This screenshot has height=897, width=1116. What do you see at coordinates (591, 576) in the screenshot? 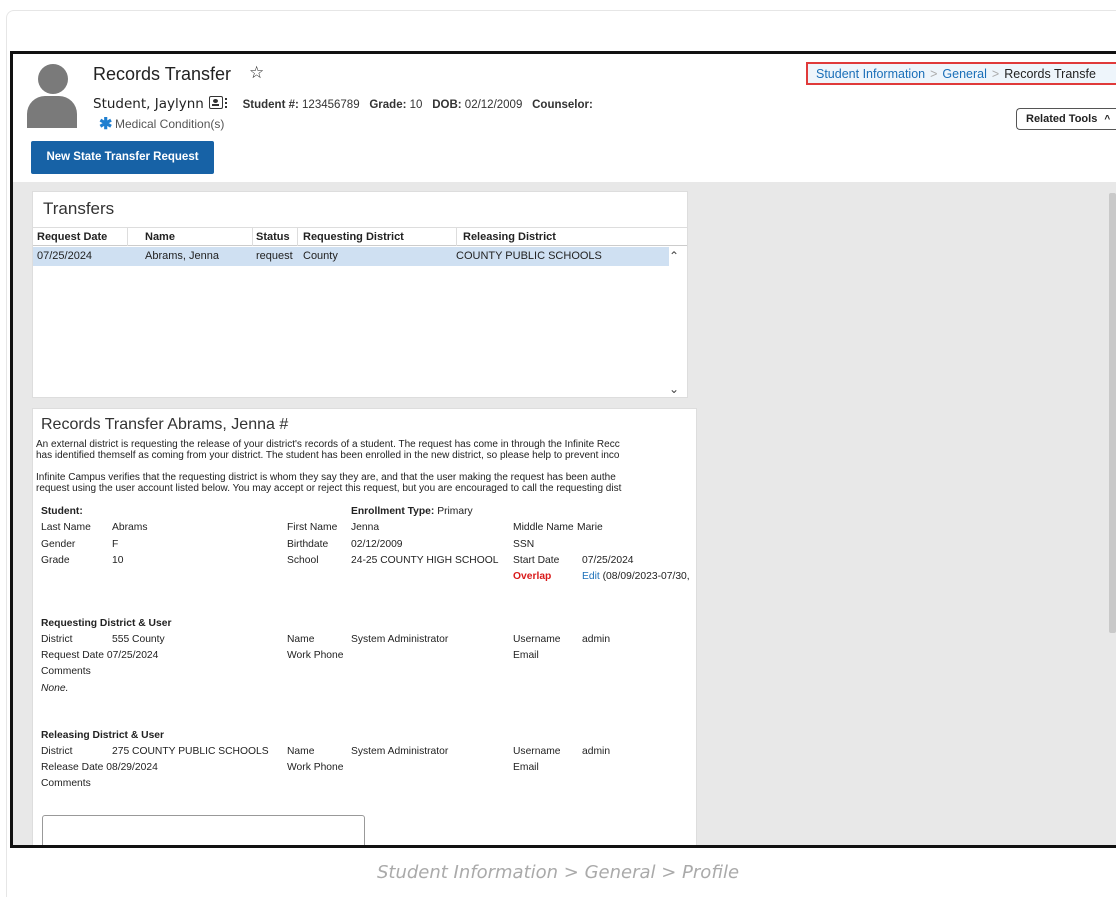
I see `edit-link: Edit` at bounding box center [591, 576].